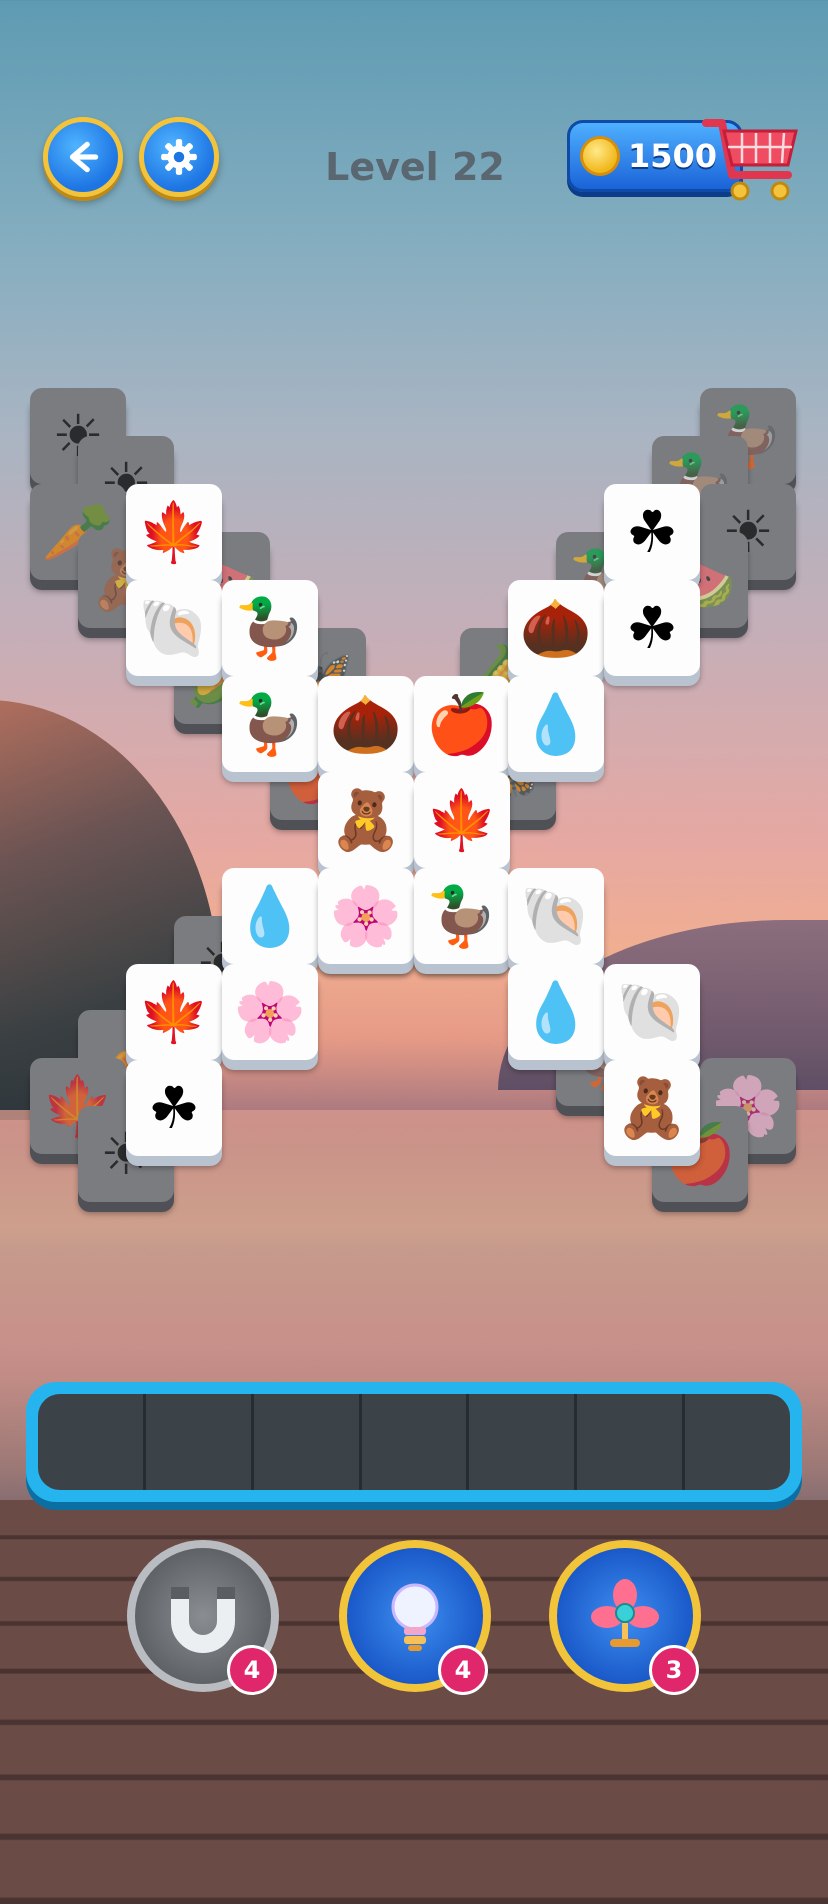  I want to click on apple-tile: 🍎, so click(462, 724).